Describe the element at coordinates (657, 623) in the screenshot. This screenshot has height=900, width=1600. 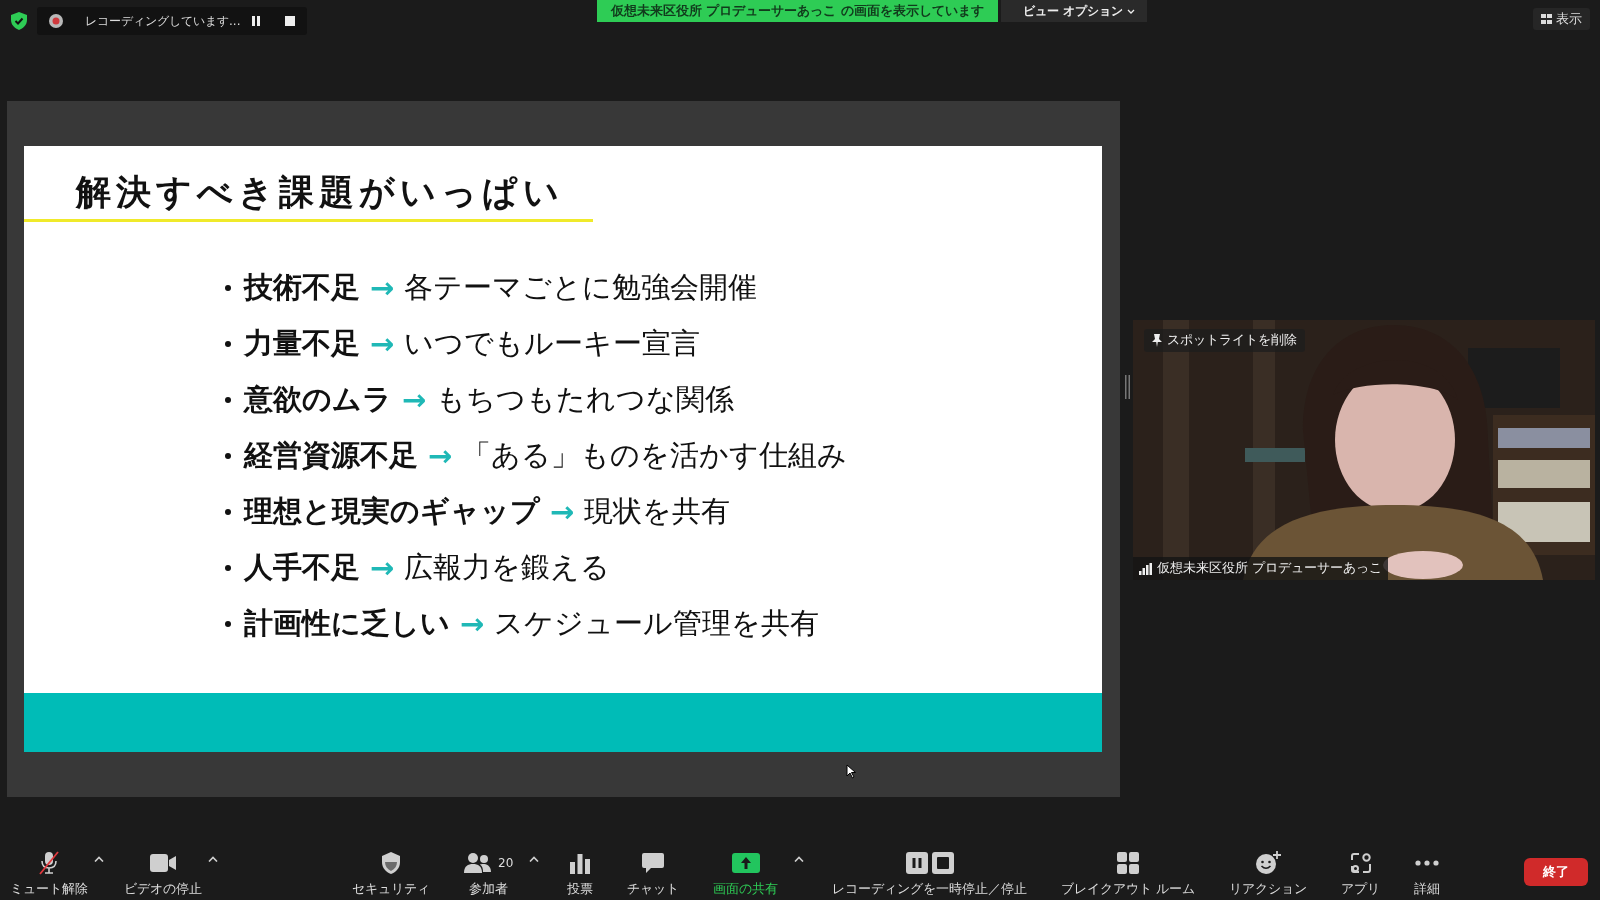
I see `solution-text: スケジュール管理を共有` at that location.